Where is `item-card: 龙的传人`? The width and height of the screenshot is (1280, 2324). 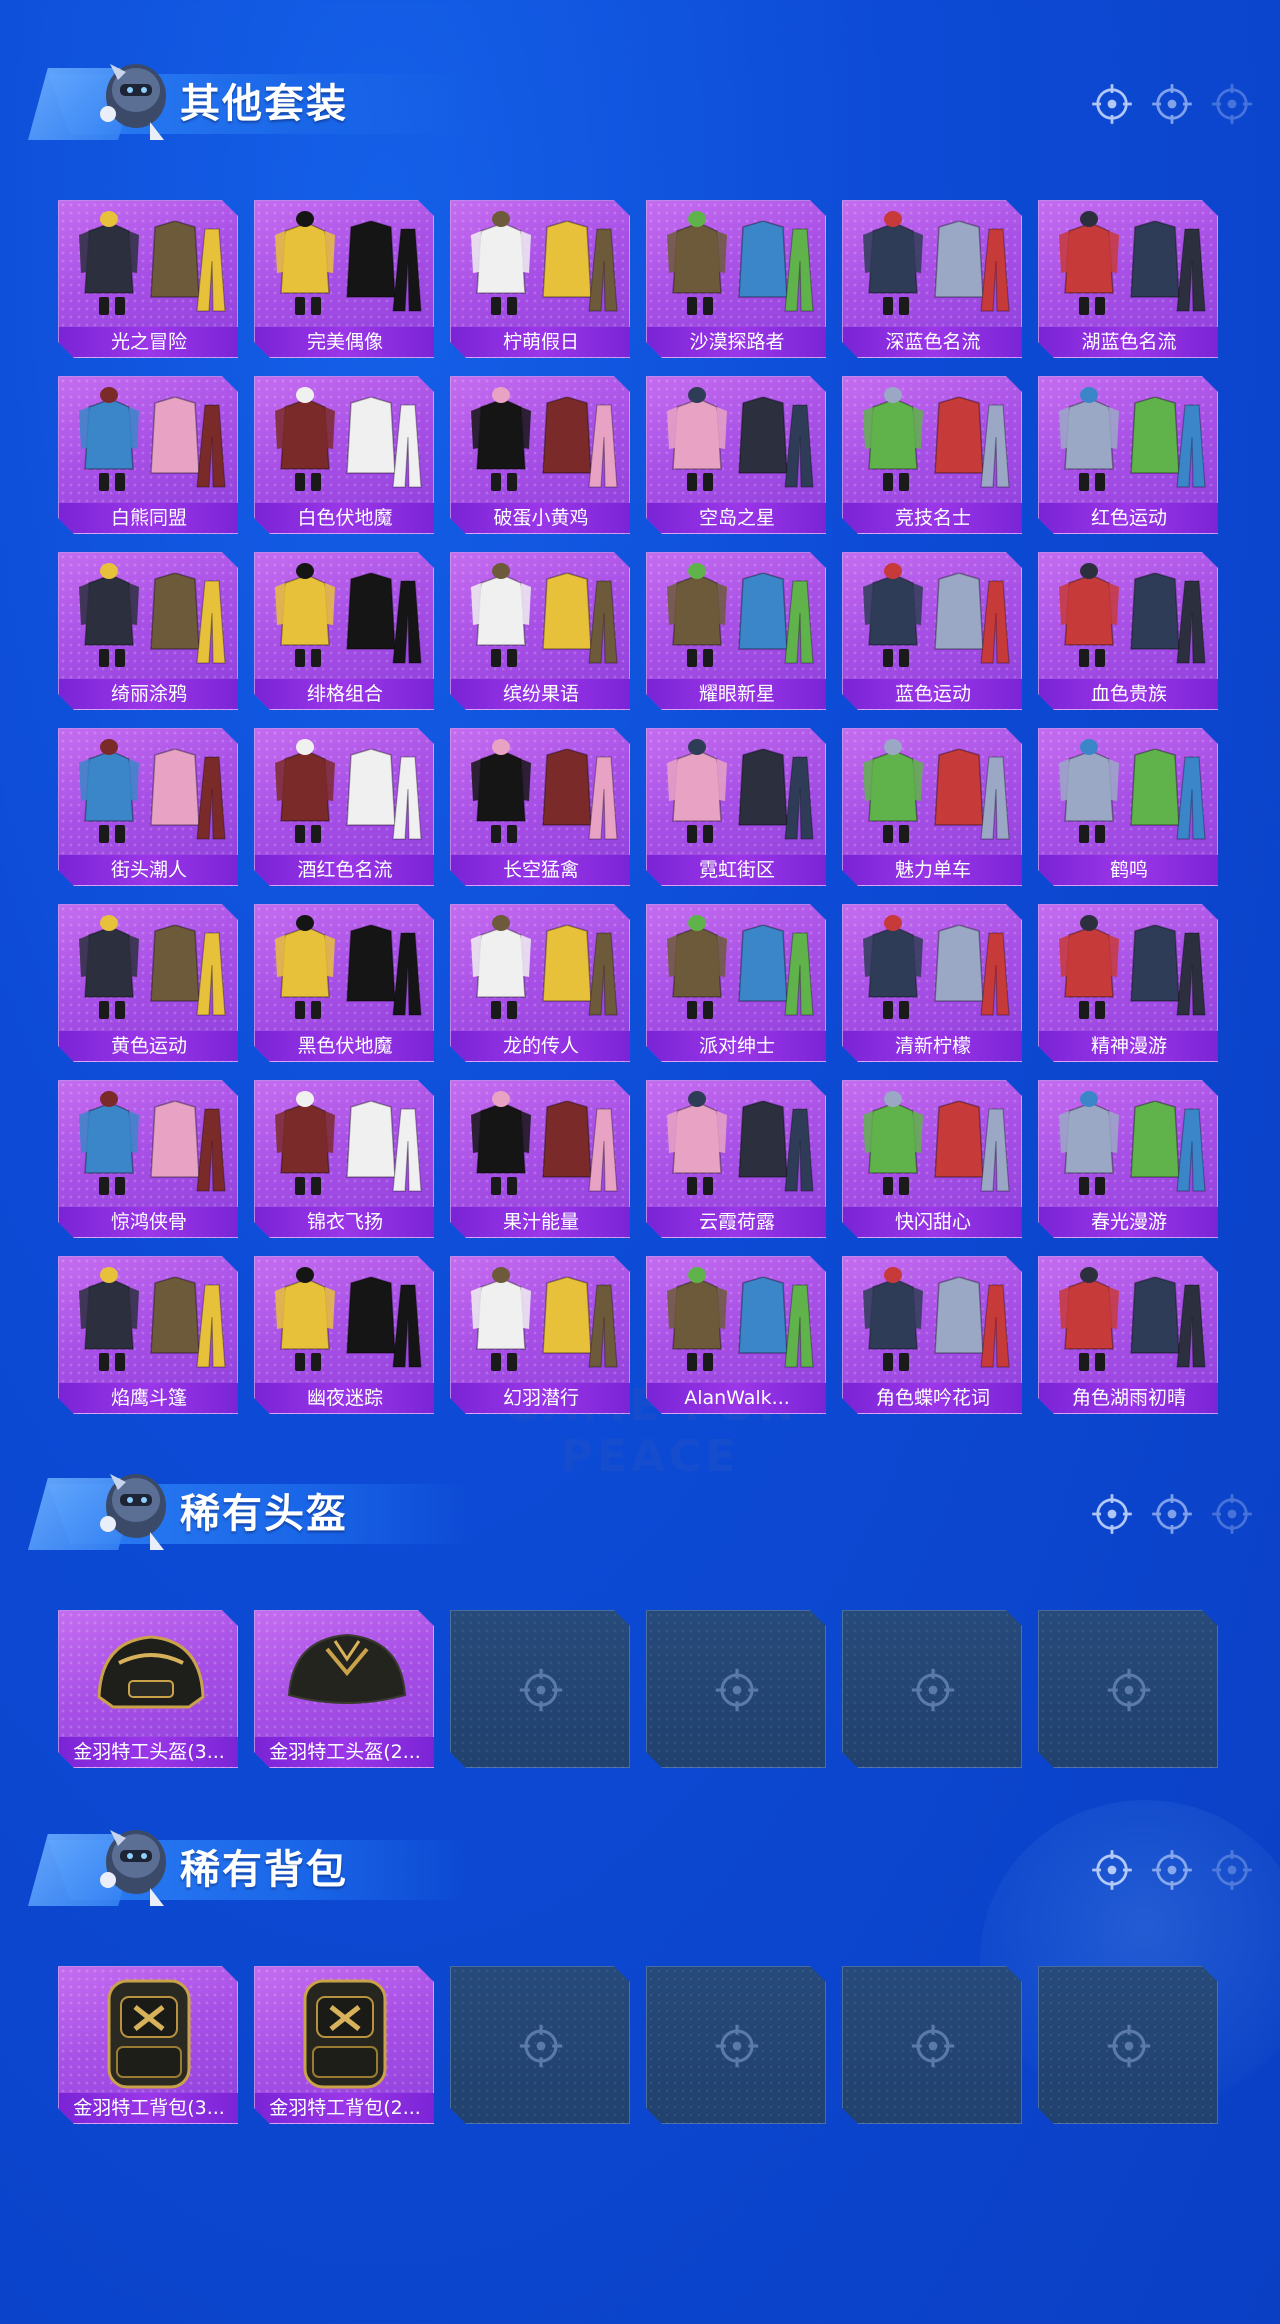 item-card: 龙的传人 is located at coordinates (540, 983).